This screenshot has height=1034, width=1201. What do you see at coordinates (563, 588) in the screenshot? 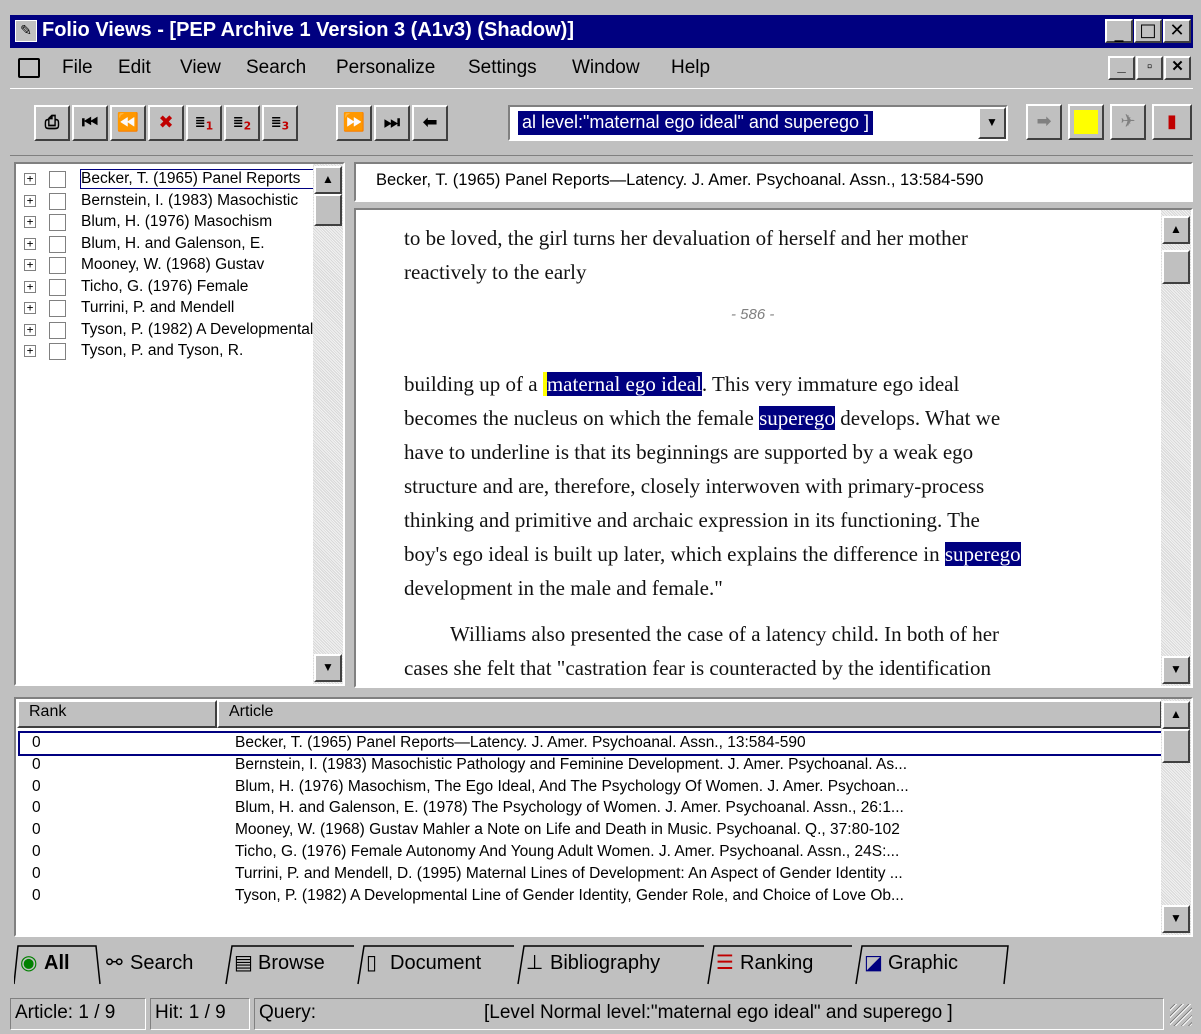
I see `doc-line: development in the male and female."` at bounding box center [563, 588].